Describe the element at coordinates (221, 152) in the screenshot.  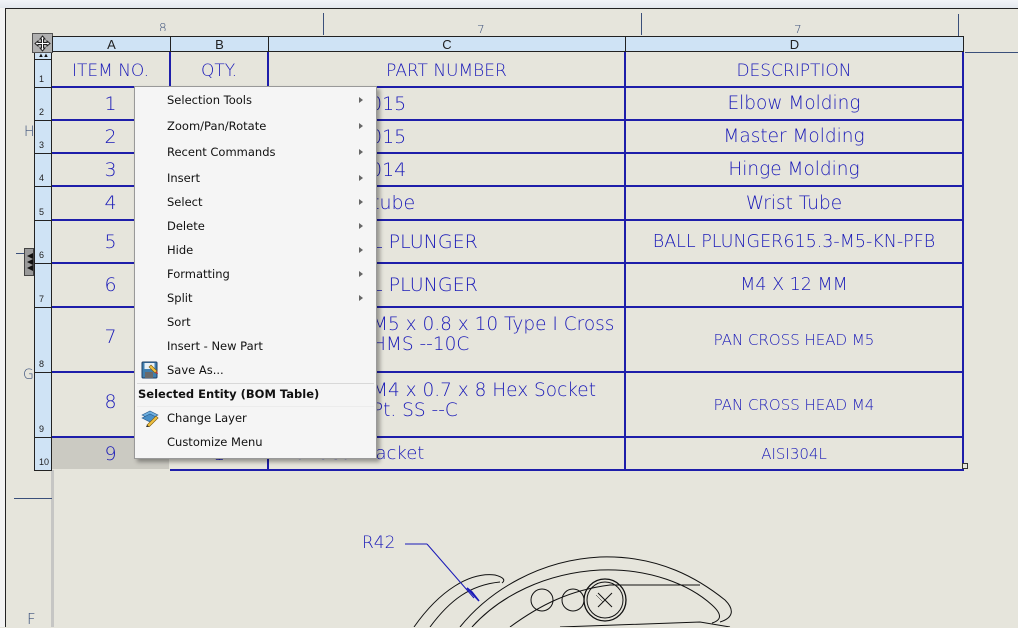
I see `menu-label: Recent Commands` at that location.